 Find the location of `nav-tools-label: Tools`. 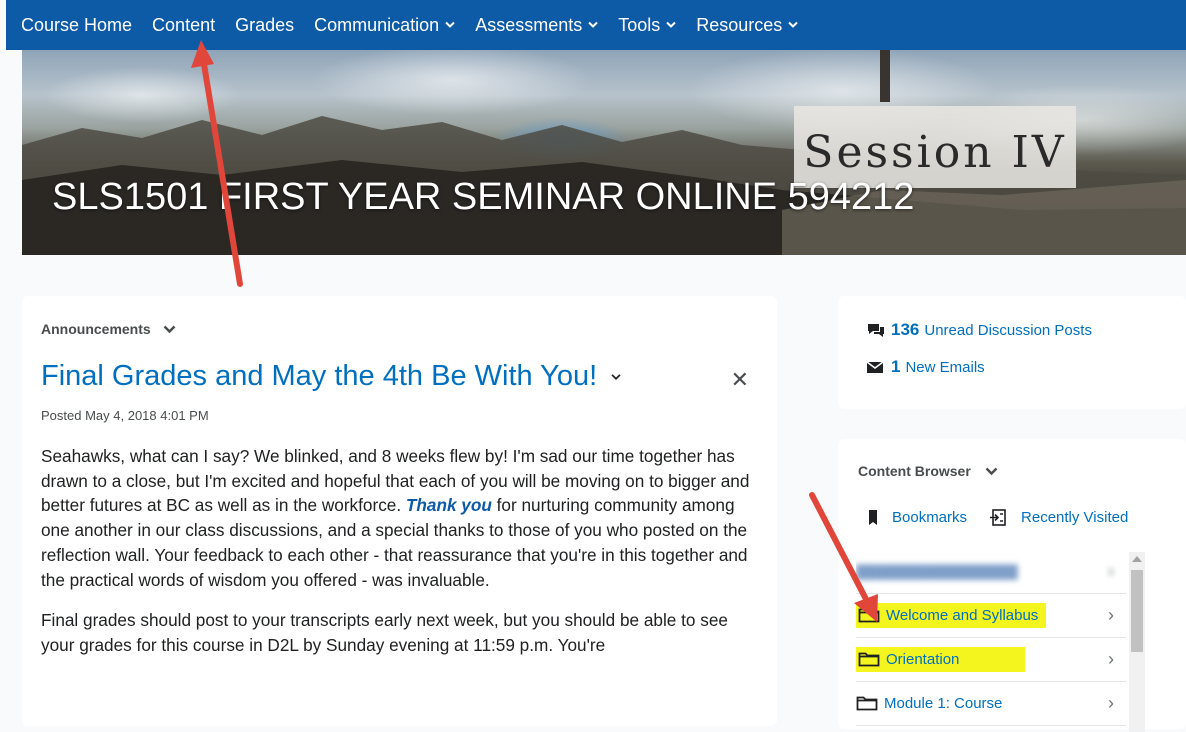

nav-tools-label: Tools is located at coordinates (639, 24).